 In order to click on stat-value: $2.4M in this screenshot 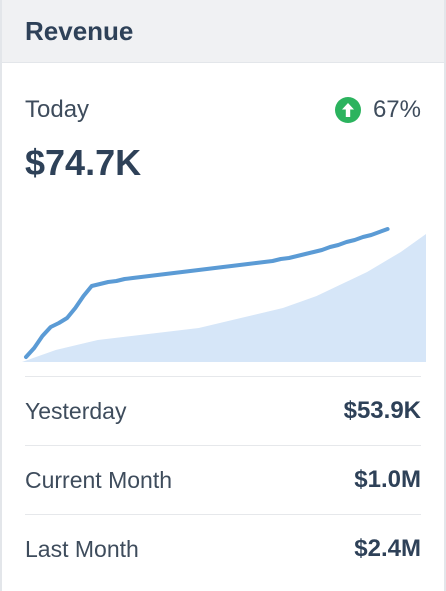, I will do `click(387, 548)`.